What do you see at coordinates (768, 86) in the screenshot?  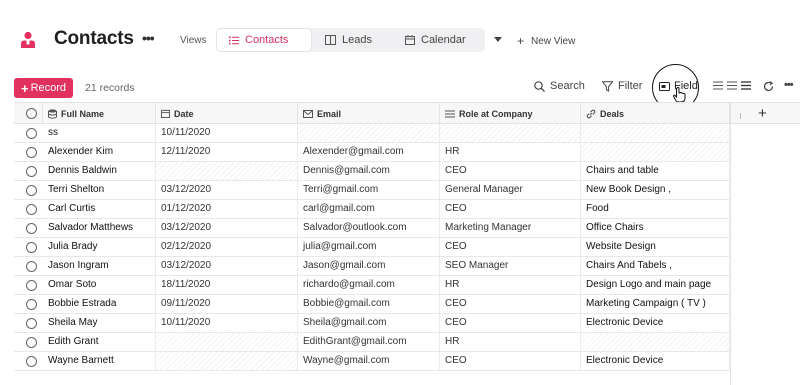 I see `refresh-icon` at bounding box center [768, 86].